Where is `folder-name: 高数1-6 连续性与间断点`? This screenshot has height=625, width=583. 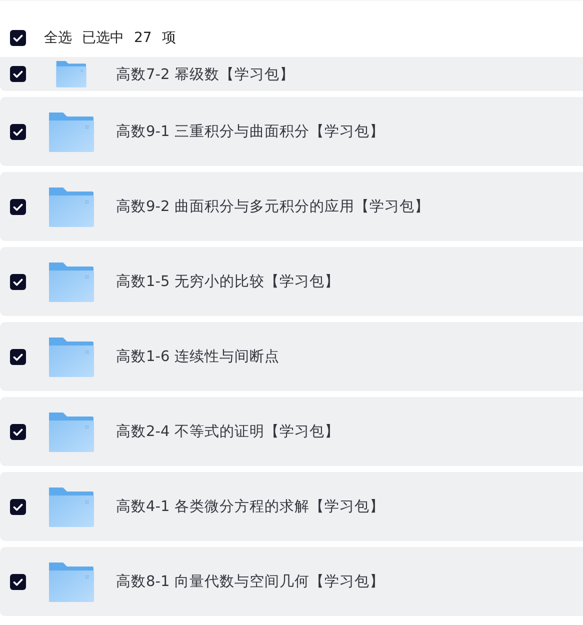
folder-name: 高数1-6 连续性与间断点 is located at coordinates (198, 357).